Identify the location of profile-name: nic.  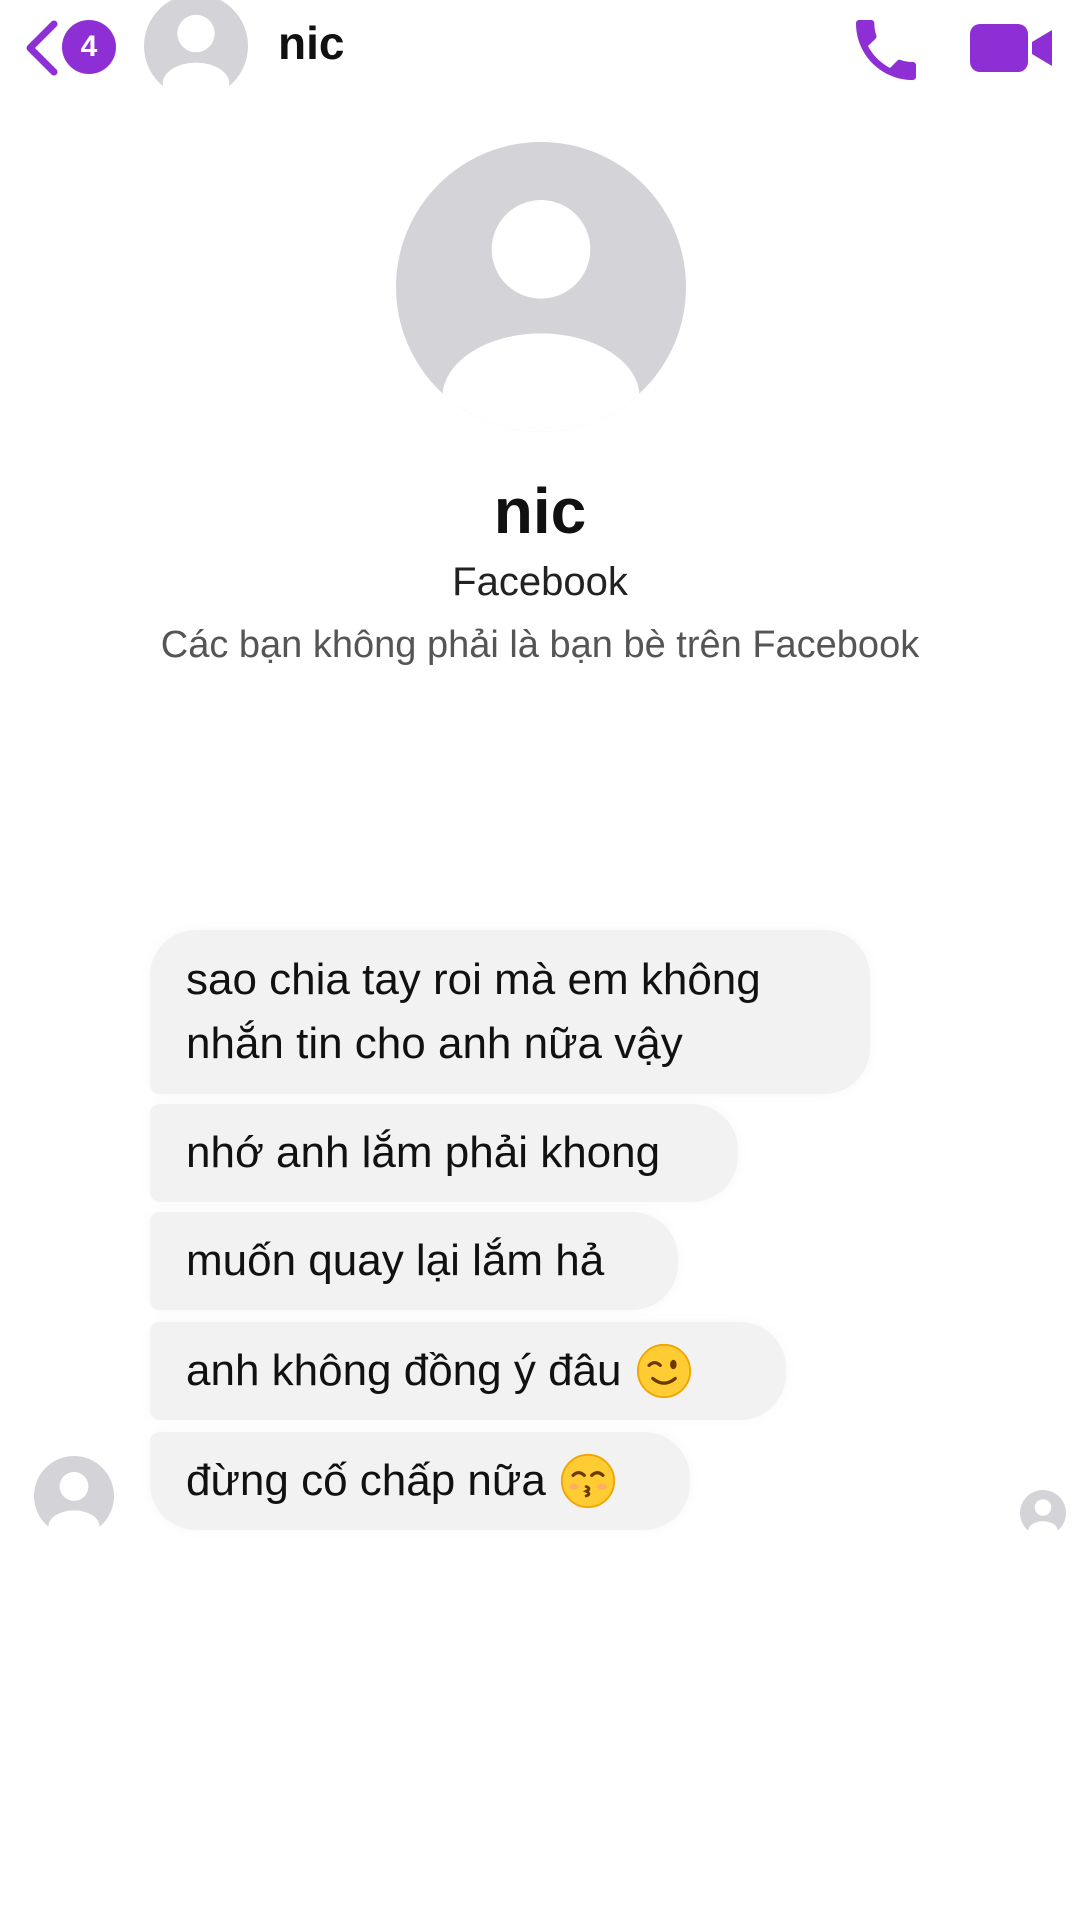
(540, 511).